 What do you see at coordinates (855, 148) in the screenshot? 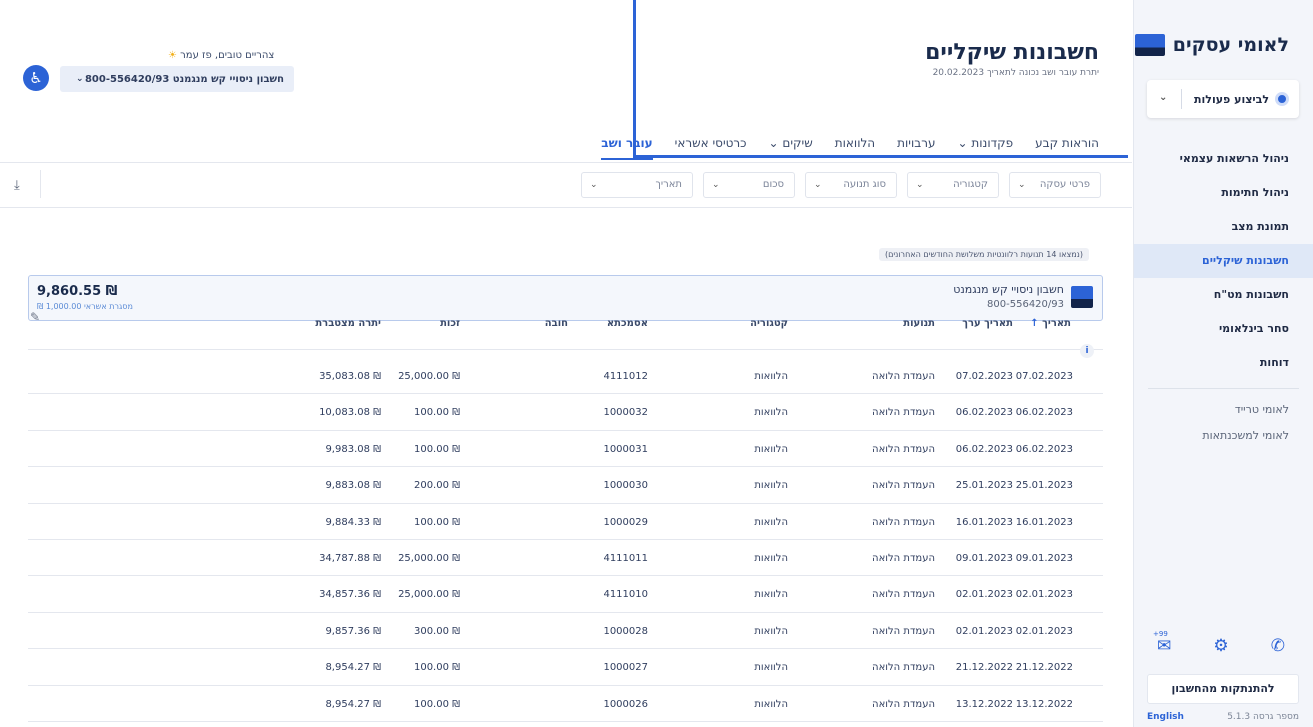
I see `tab-loans: הלוואות` at bounding box center [855, 148].